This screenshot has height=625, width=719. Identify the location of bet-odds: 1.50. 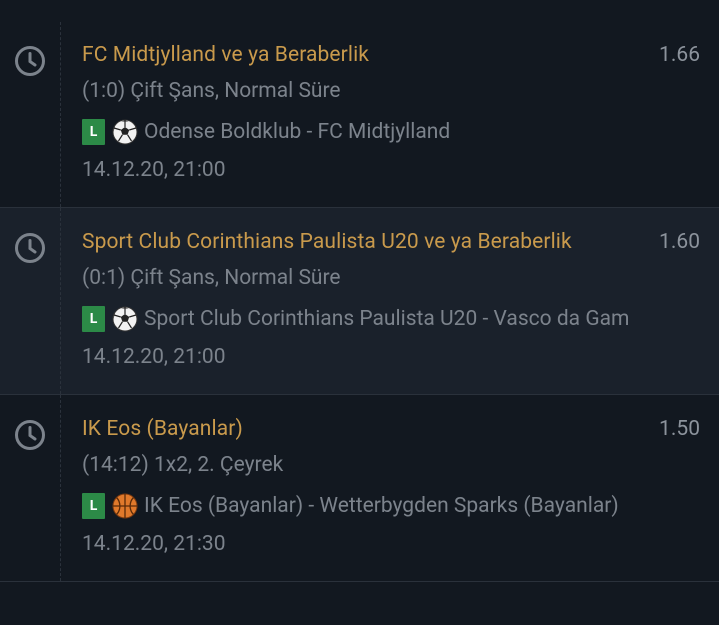
(679, 429).